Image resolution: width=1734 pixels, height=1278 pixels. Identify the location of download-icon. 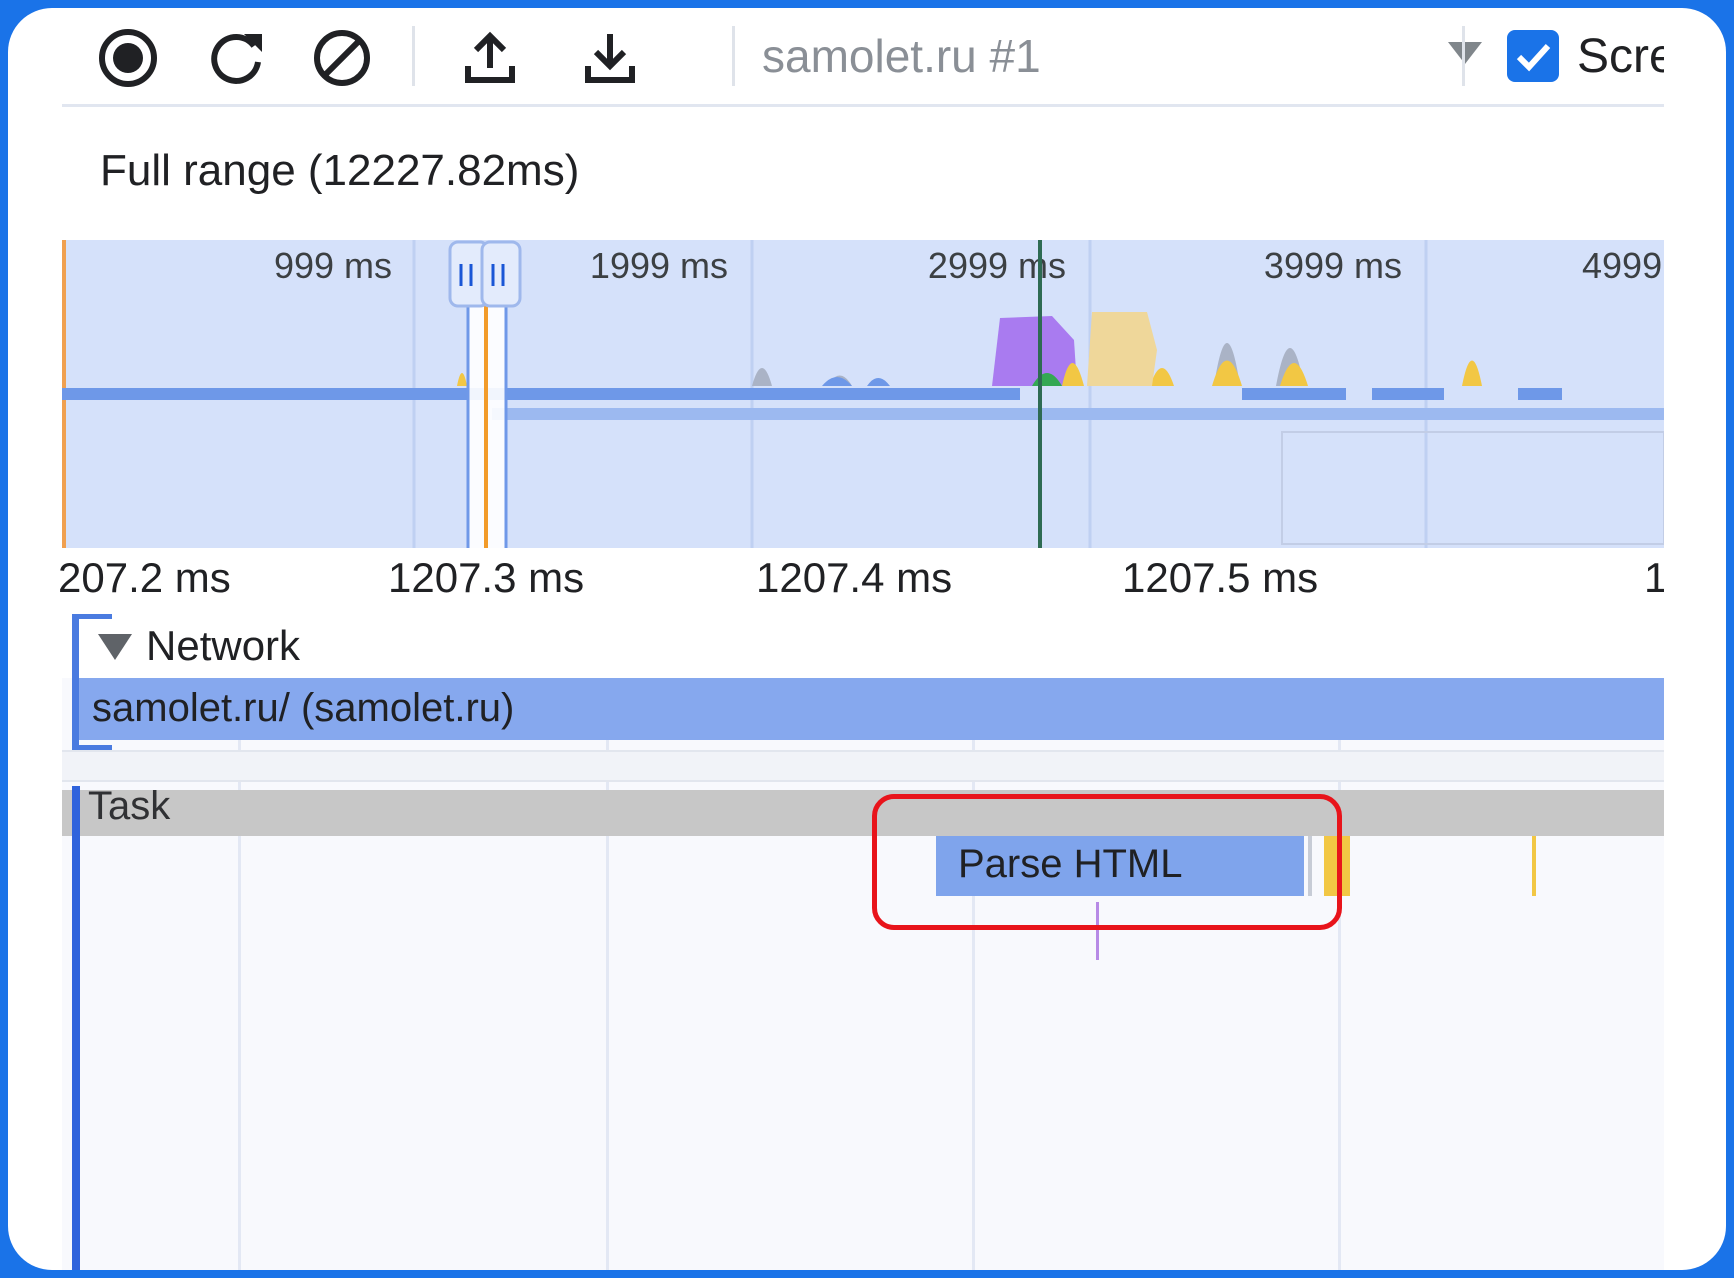
(610, 58).